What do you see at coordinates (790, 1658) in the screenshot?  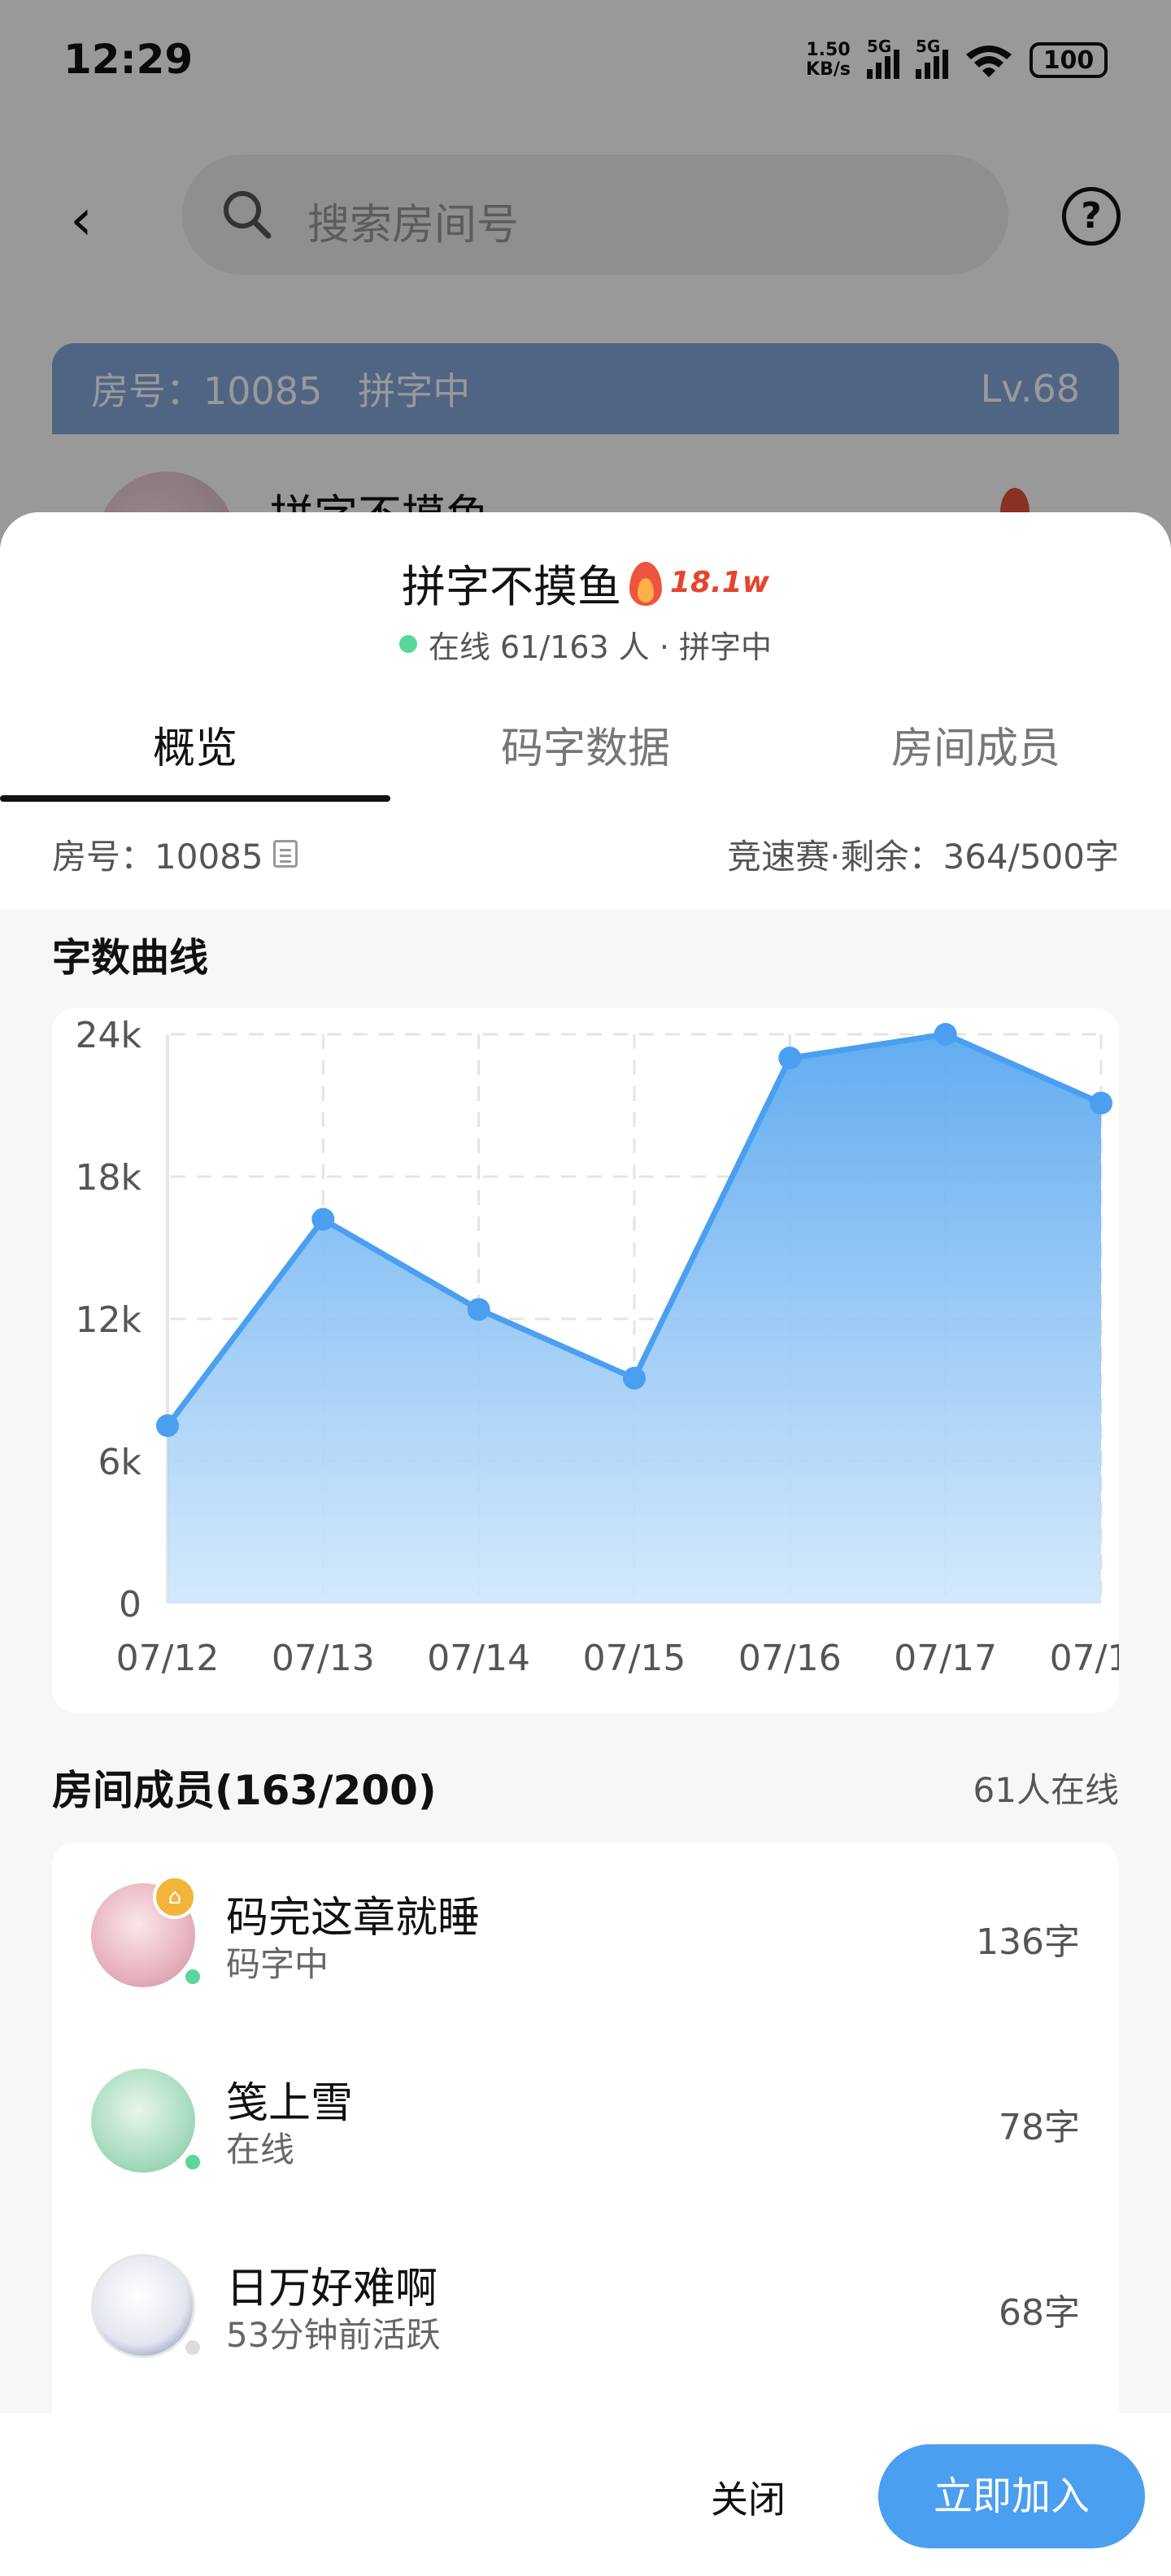 I see `x-tick-label: 07/16` at bounding box center [790, 1658].